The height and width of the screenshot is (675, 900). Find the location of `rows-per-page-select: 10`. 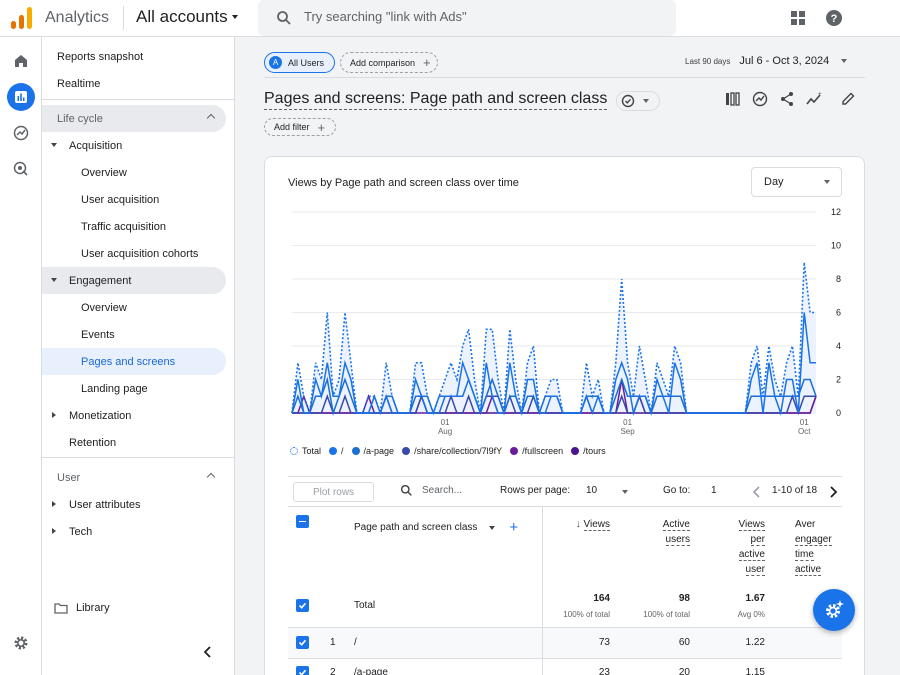

rows-per-page-select: 10 is located at coordinates (591, 490).